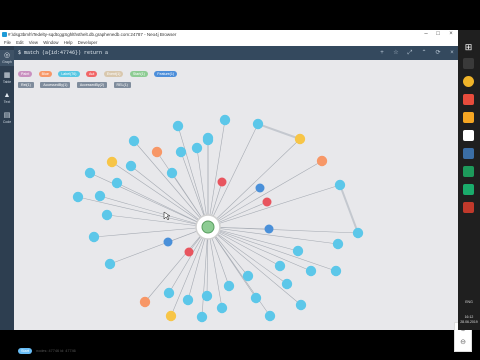 This screenshot has height=360, width=480. I want to click on zoom-out-icon: ⊖, so click(463, 342).